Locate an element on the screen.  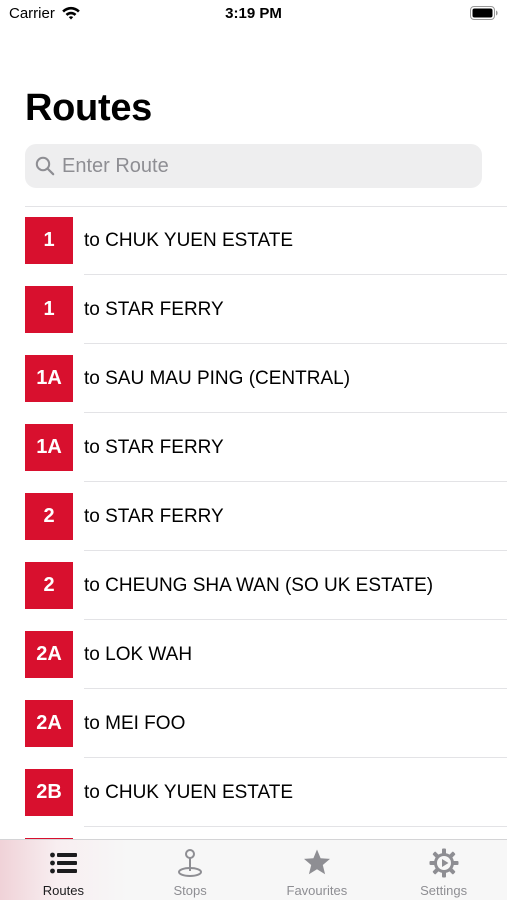
route-row: 1 to CHUK YUEN ESTATE is located at coordinates (253, 240).